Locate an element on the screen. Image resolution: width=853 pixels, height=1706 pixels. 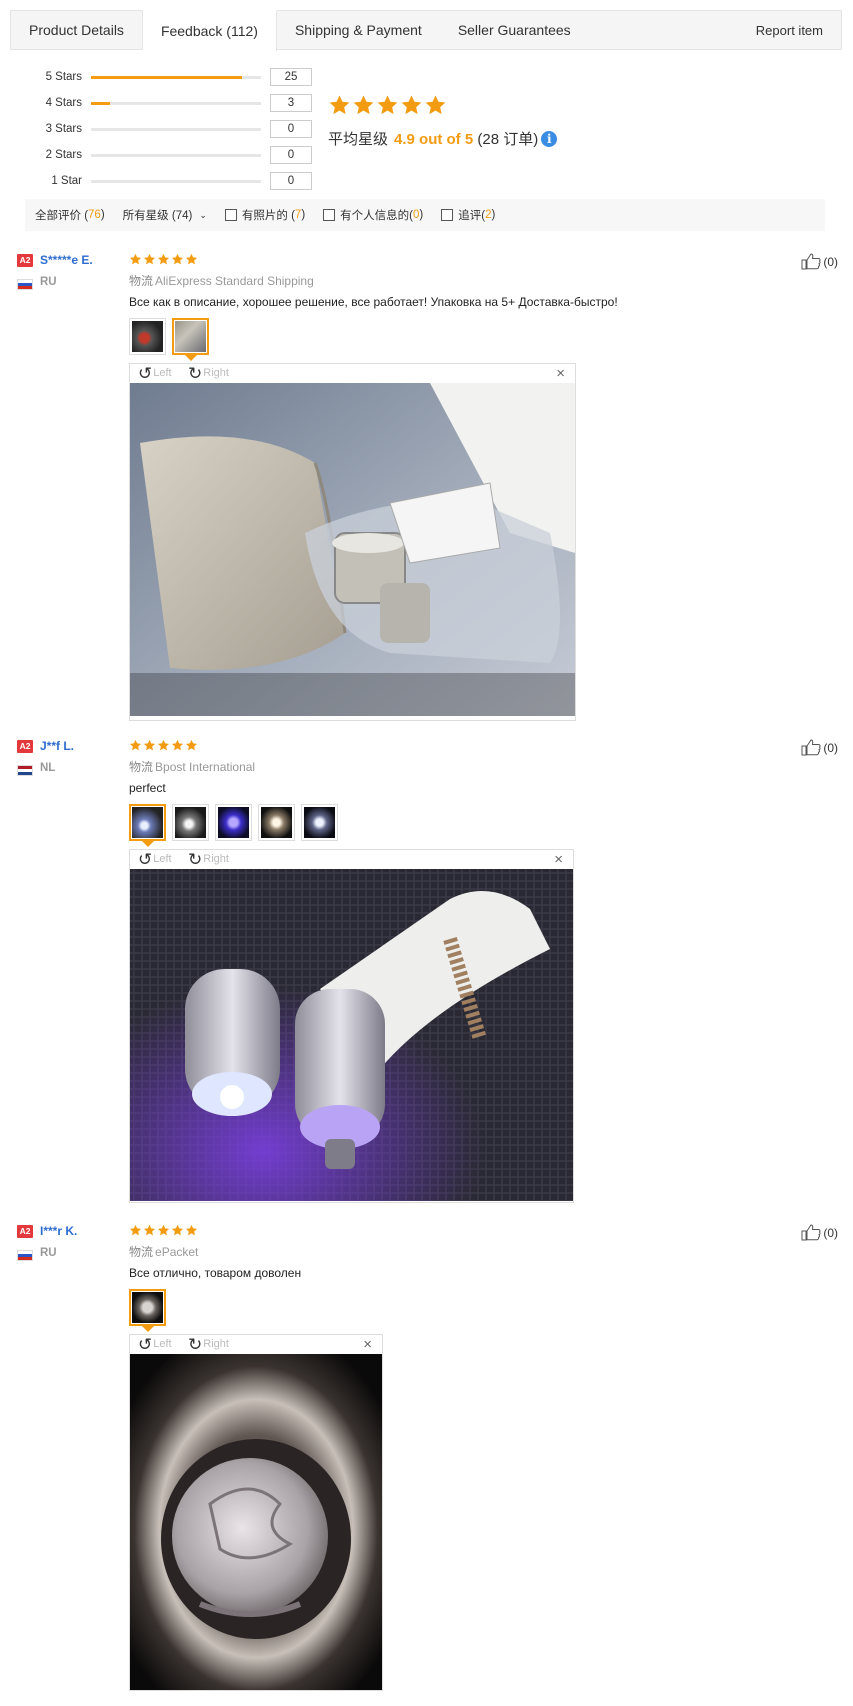
photos-checkbox is located at coordinates (230, 215).